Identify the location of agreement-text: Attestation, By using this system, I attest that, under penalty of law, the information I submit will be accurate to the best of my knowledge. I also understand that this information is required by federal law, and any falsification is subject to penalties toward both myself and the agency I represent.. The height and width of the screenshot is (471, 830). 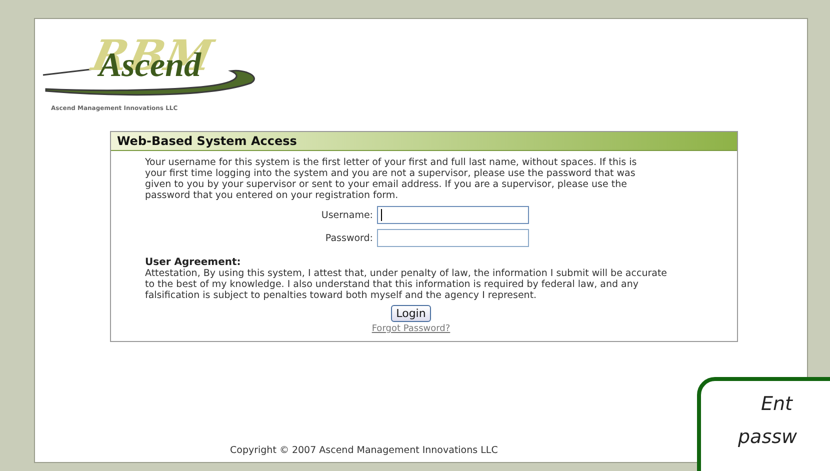
(406, 284).